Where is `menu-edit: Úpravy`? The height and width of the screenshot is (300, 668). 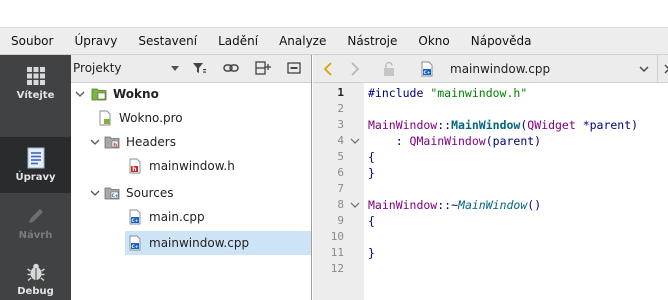
menu-edit: Úpravy is located at coordinates (95, 41).